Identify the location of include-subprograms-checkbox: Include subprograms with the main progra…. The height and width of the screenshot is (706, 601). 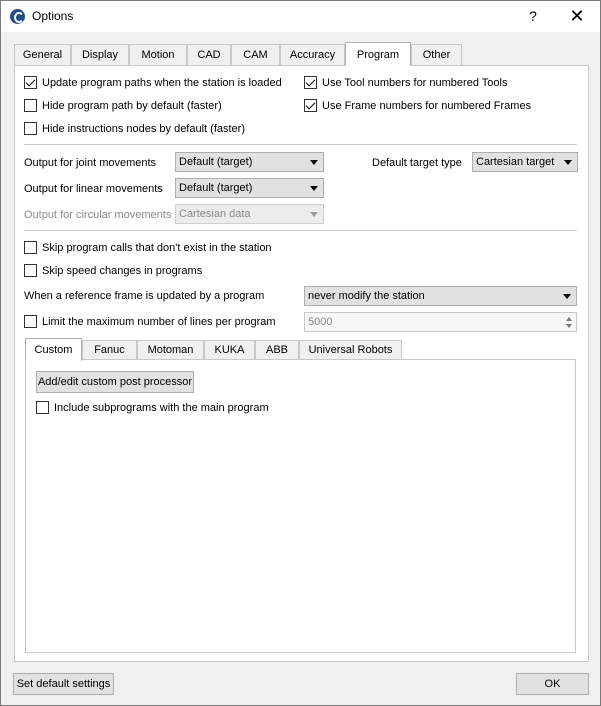
(152, 407).